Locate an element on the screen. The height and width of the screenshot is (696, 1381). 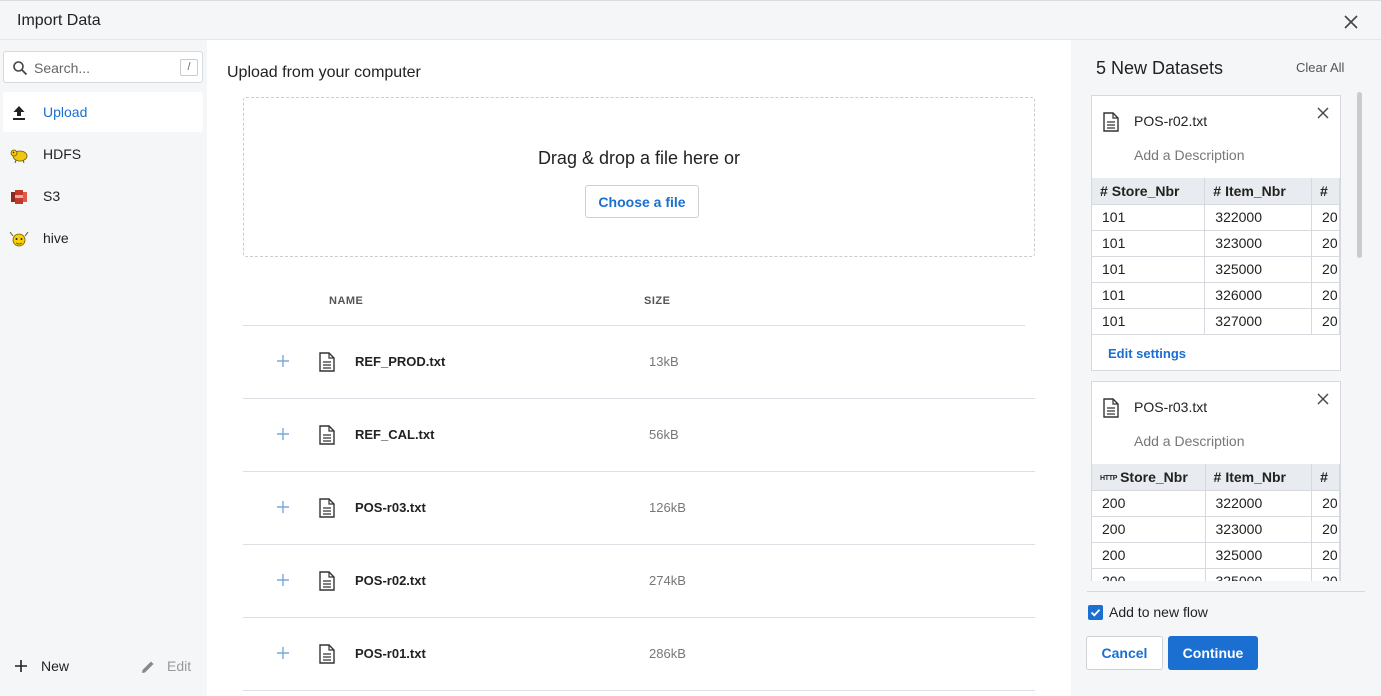
column-header: # Store_Nbr is located at coordinates (1149, 191).